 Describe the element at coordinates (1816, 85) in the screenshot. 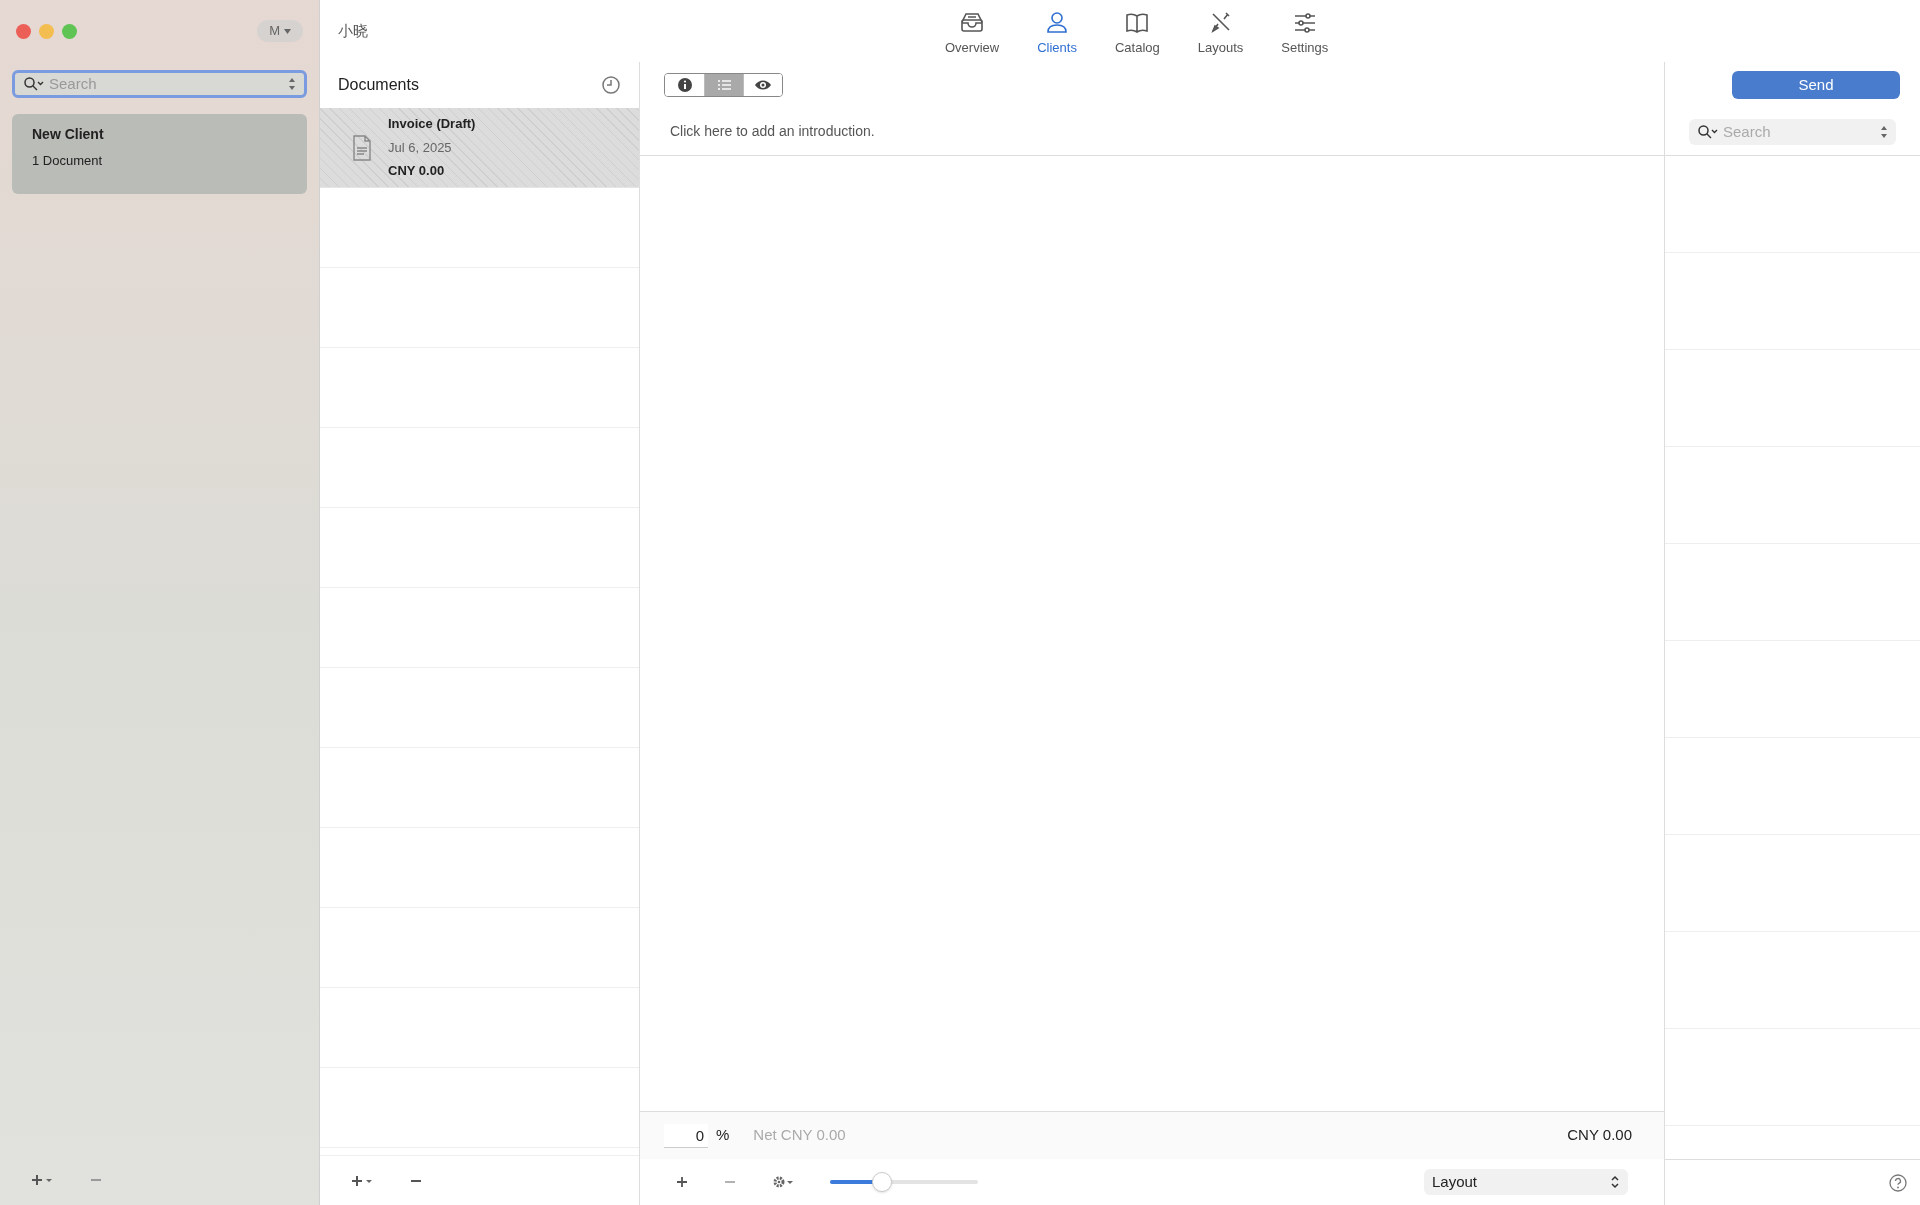

I see `send-button: Send` at that location.